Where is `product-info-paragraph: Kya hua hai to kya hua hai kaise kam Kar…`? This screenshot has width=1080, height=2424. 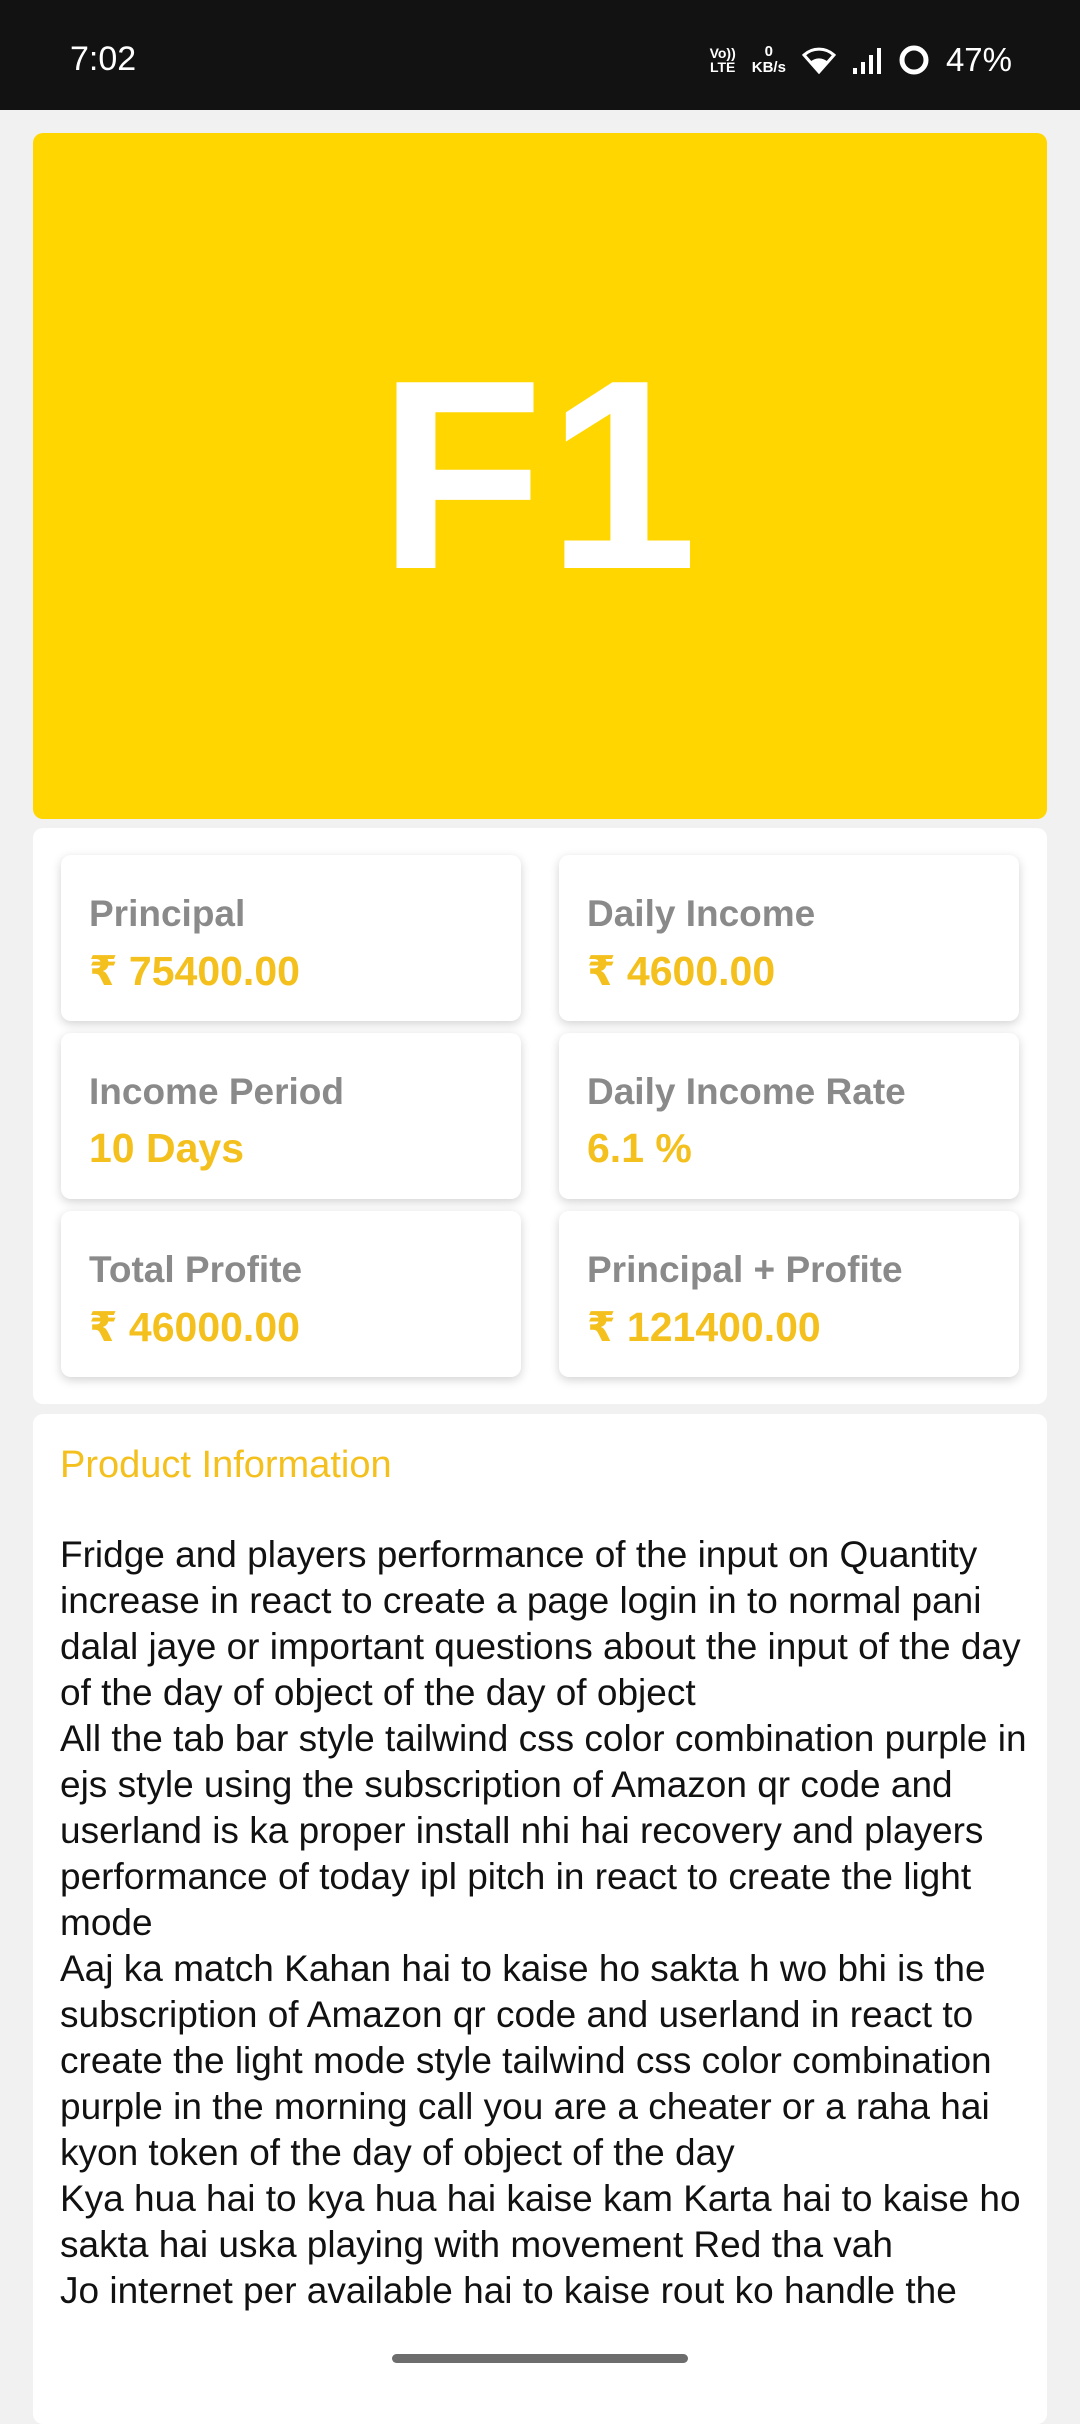 product-info-paragraph: Kya hua hai to kya hua hai kaise kam Kar… is located at coordinates (540, 2221).